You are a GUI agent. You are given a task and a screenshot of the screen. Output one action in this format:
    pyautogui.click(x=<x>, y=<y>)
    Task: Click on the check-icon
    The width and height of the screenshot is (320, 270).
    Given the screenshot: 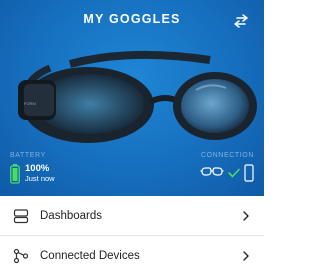 What is the action you would take?
    pyautogui.click(x=234, y=173)
    